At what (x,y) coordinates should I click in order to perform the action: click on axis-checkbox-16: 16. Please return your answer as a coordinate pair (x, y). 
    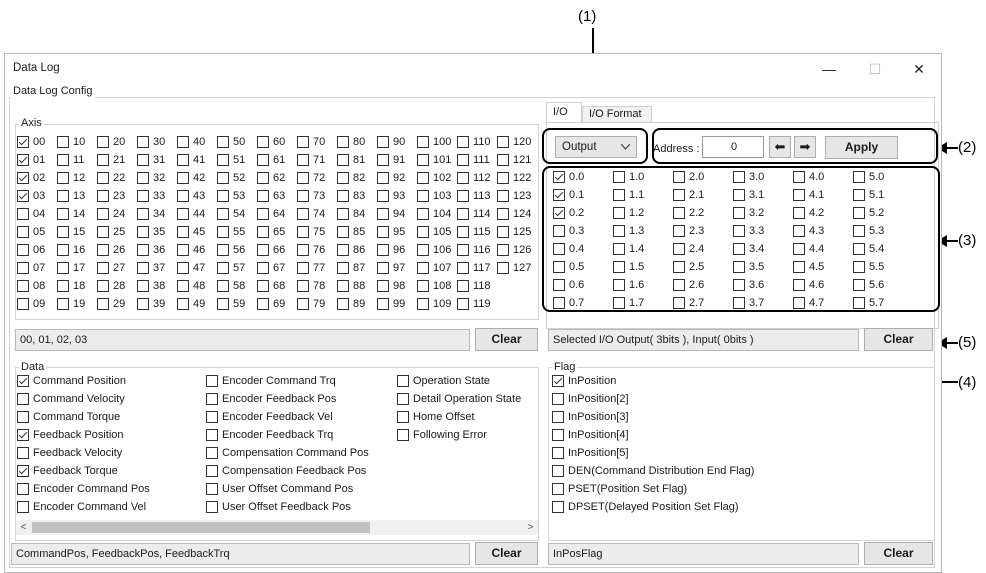
    Looking at the image, I should click on (71, 250).